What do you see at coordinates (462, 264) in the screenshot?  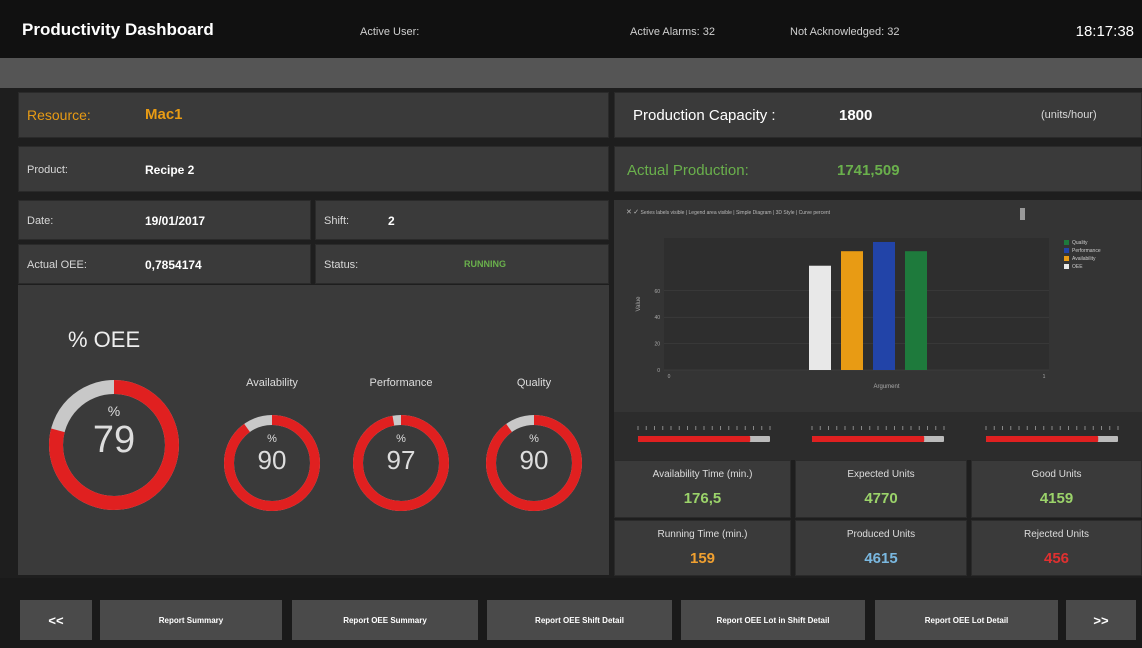 I see `status-panel: Status: RUNNING` at bounding box center [462, 264].